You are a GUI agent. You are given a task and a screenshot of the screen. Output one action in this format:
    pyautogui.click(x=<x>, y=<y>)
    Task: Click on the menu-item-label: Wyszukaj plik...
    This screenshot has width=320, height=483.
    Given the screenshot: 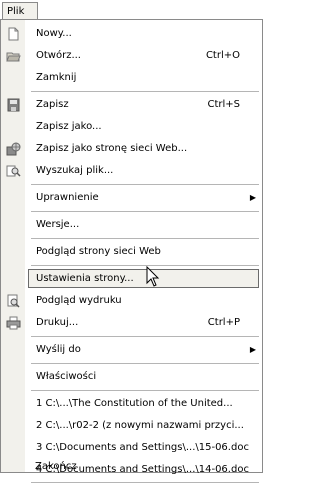 What is the action you would take?
    pyautogui.click(x=75, y=170)
    